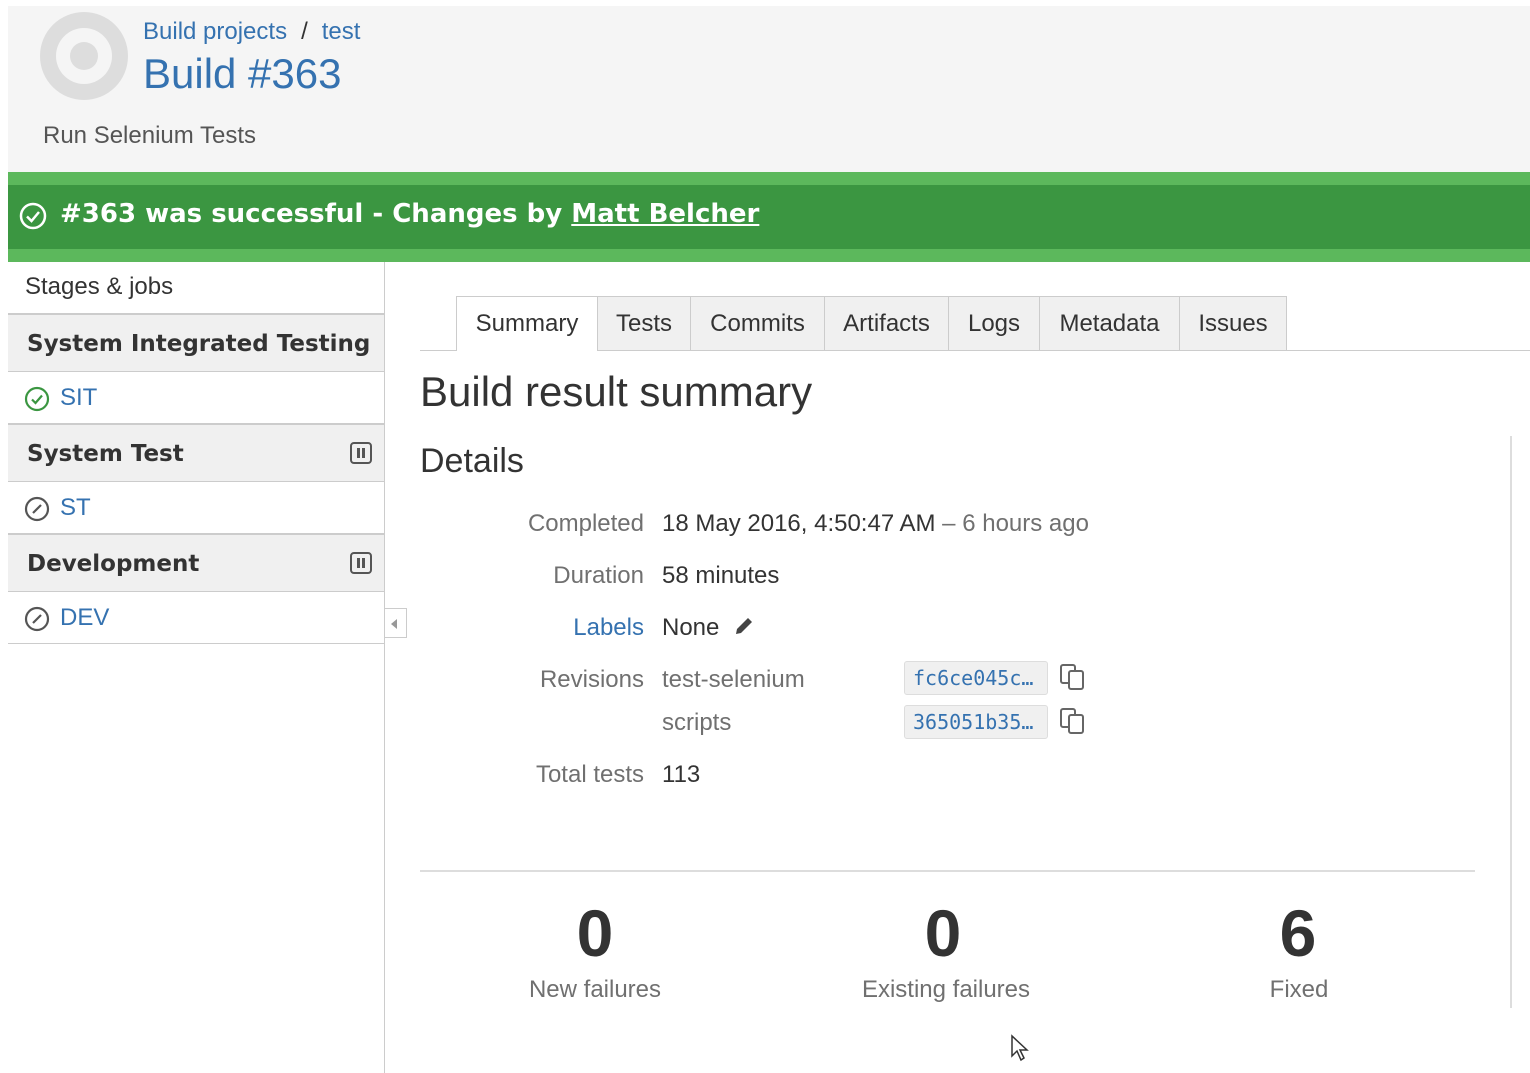  Describe the element at coordinates (595, 989) in the screenshot. I see `new-failures-label: New failures` at that location.